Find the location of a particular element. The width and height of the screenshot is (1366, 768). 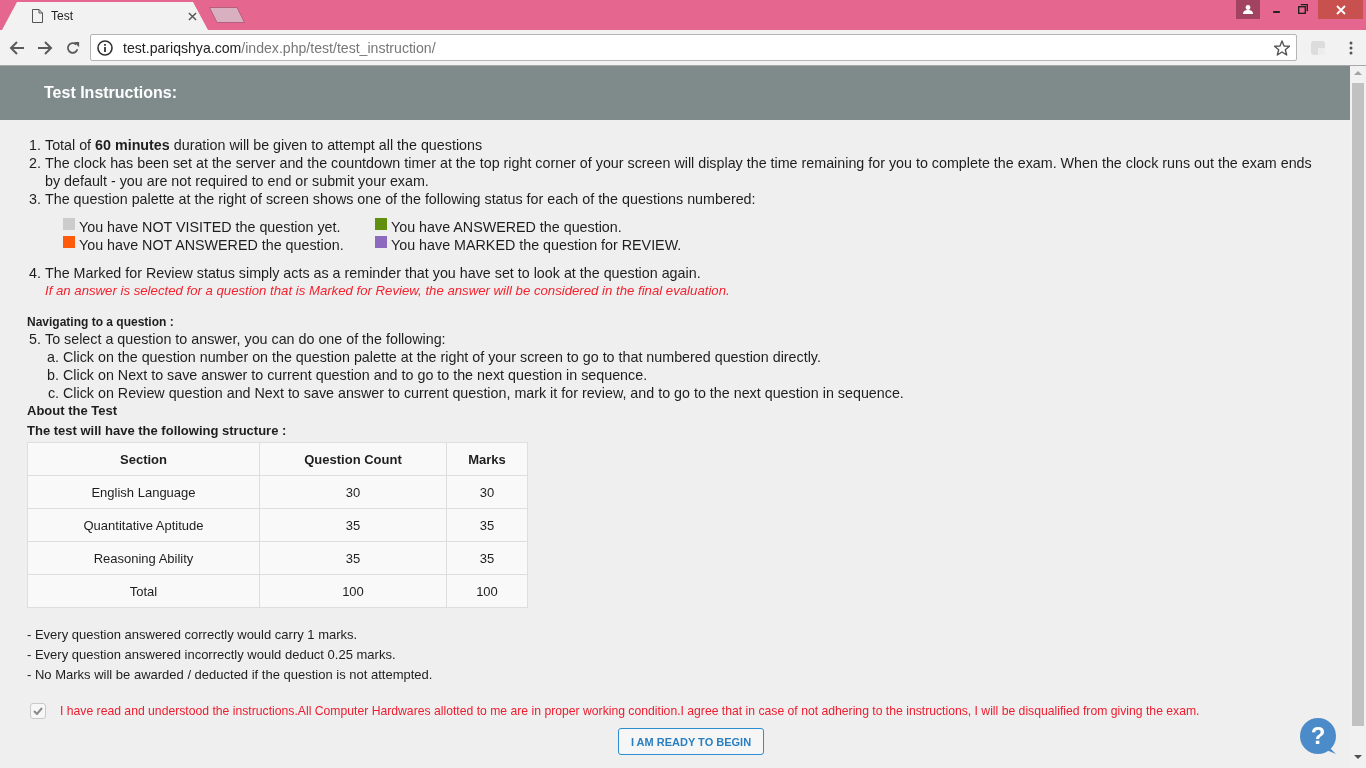

page-title: Test Instructions: is located at coordinates (111, 93).